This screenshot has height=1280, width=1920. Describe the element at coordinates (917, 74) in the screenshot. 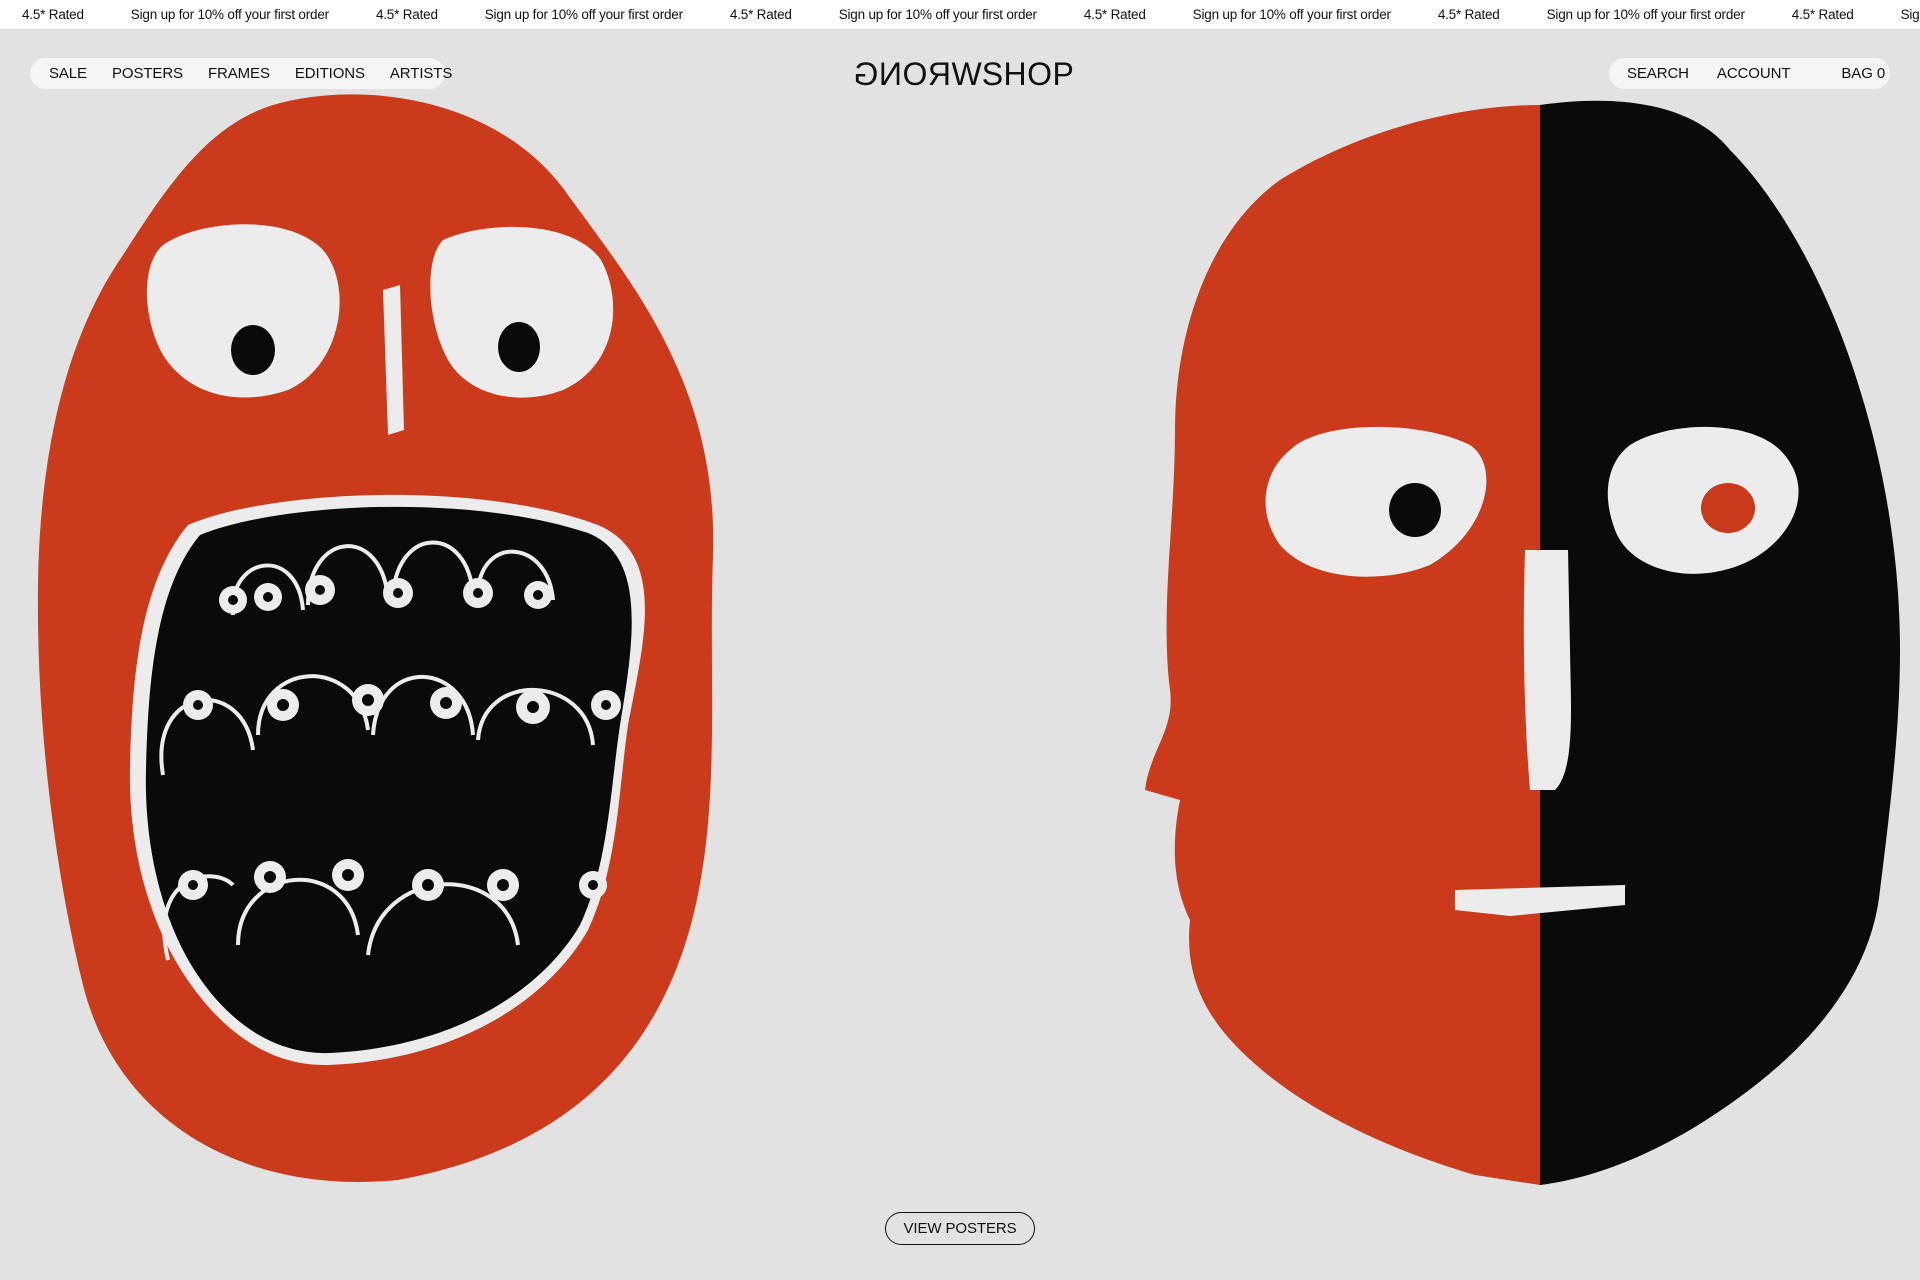

I see `logo-mirrored-text: WRONG` at that location.